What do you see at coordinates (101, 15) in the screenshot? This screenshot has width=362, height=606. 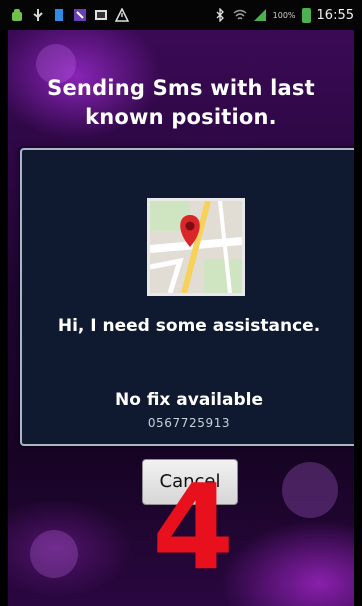 I see `gallery-icon` at bounding box center [101, 15].